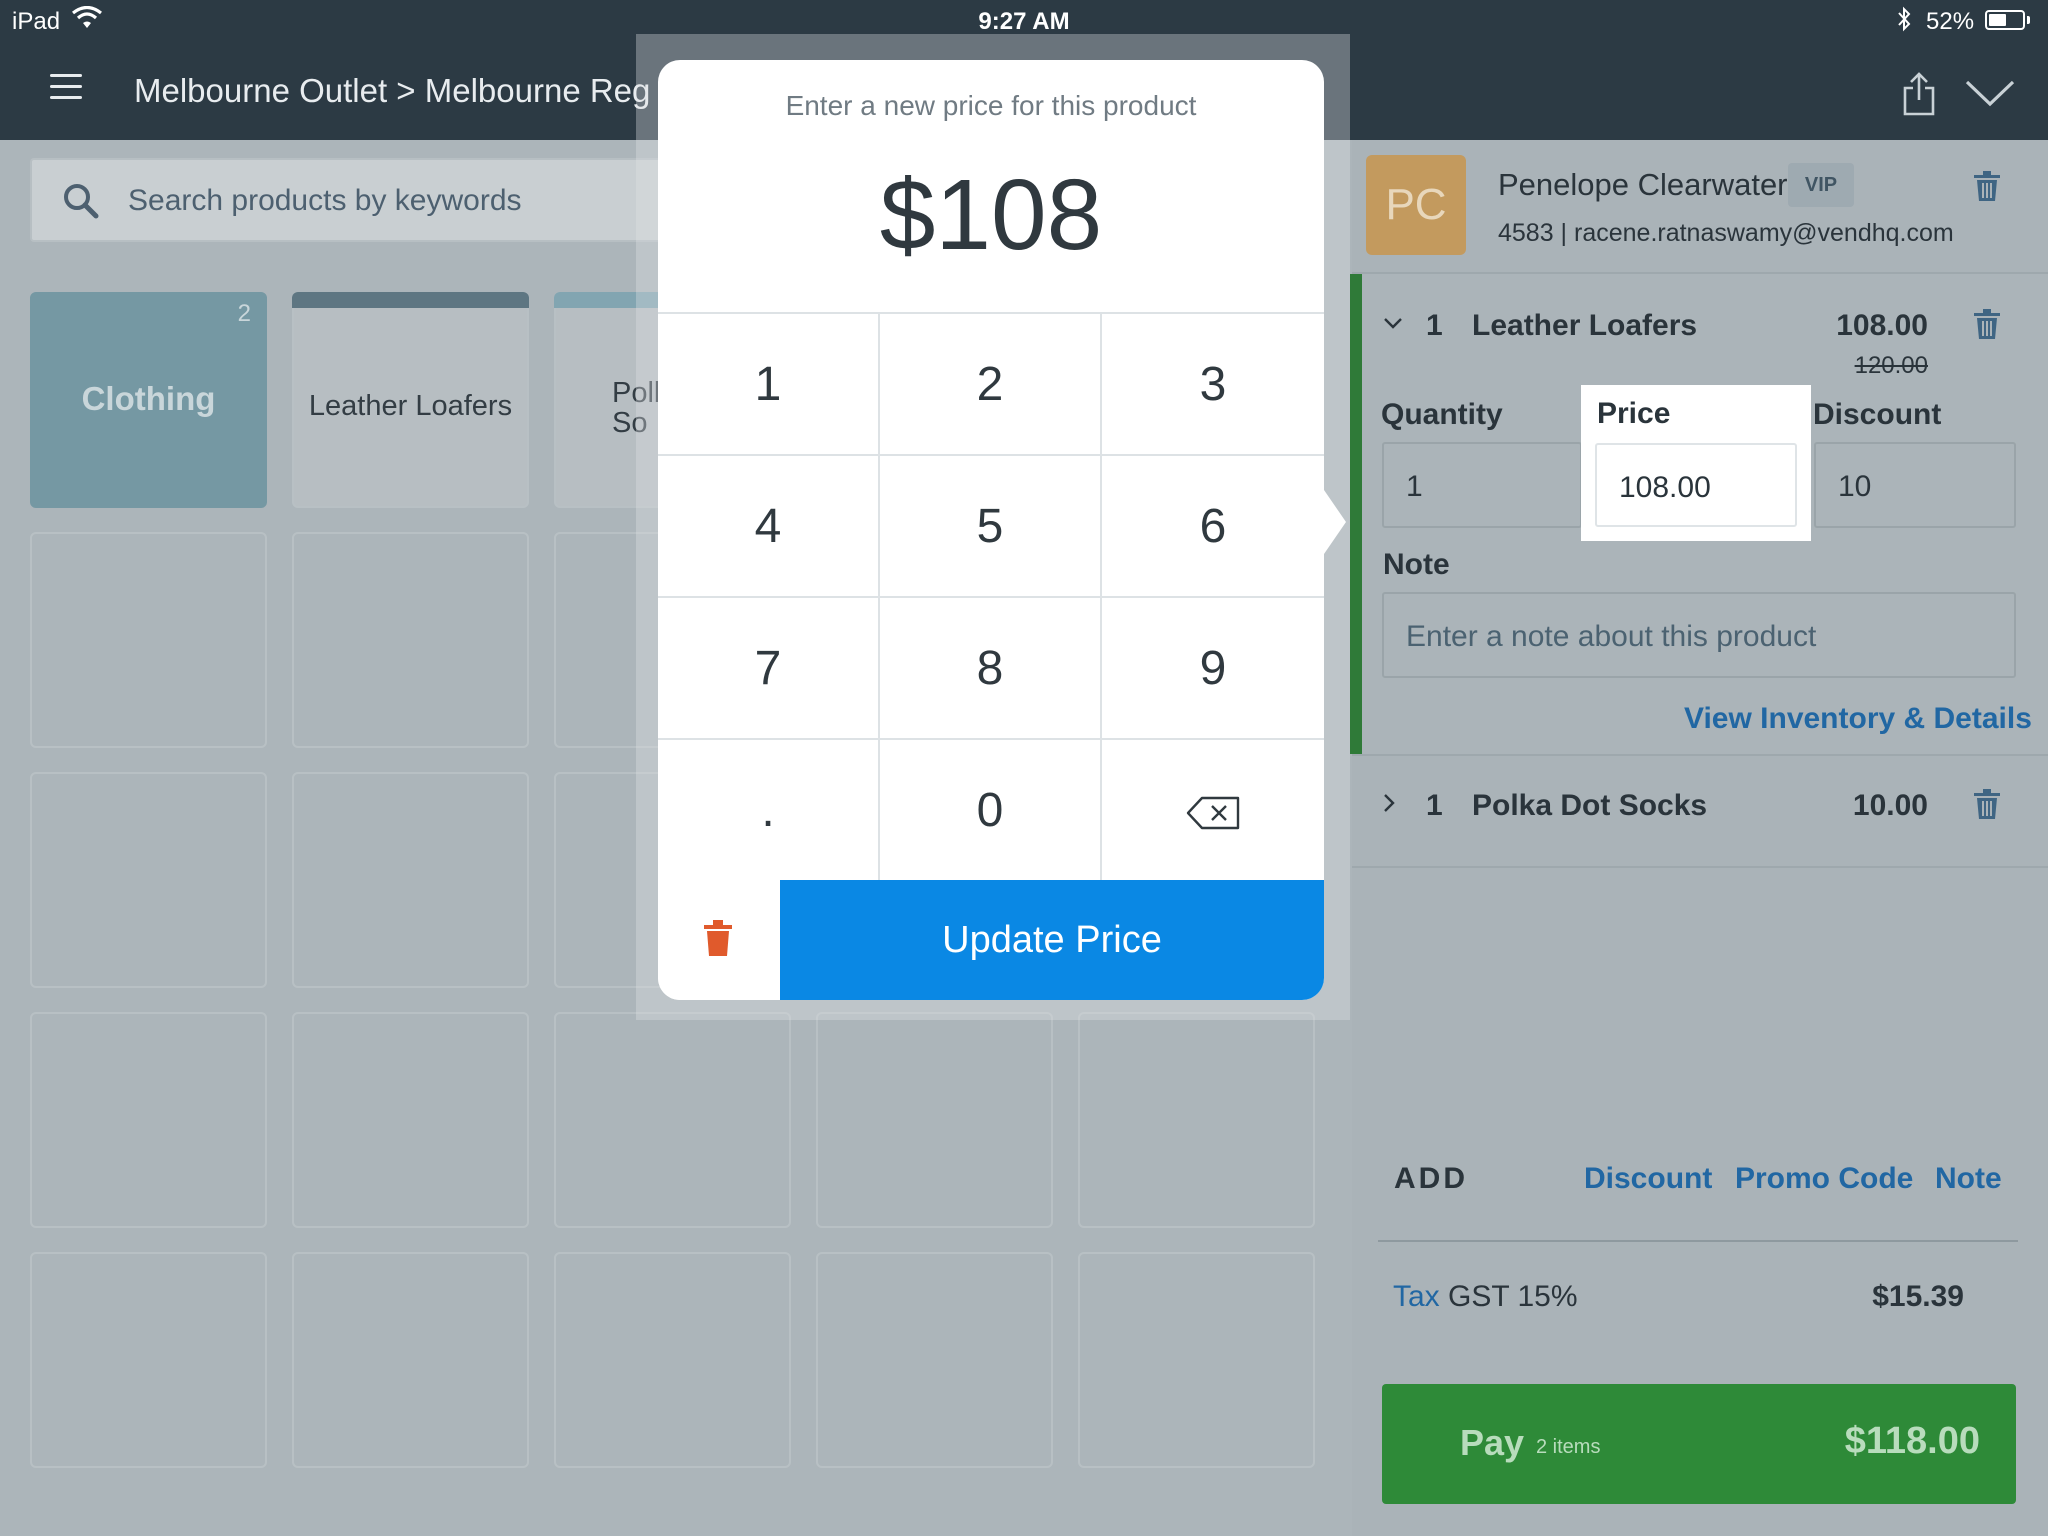 The height and width of the screenshot is (1536, 2048). I want to click on key-8: 8, so click(991, 669).